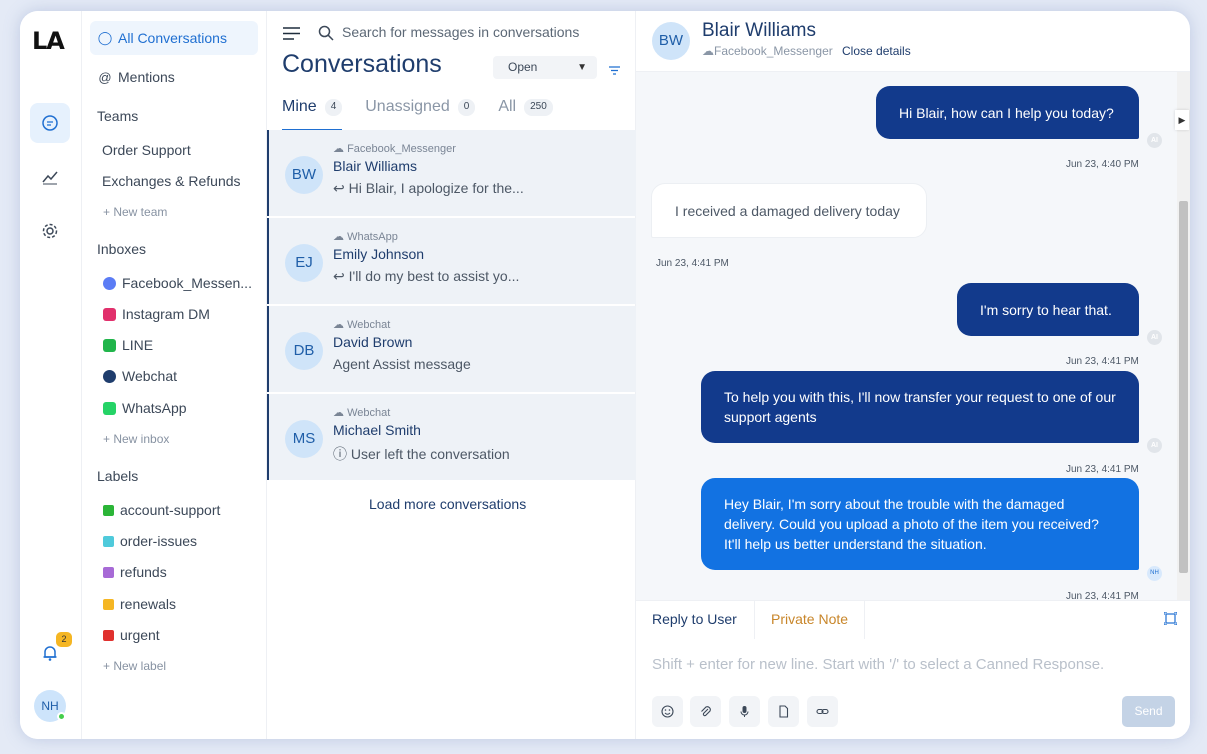 The height and width of the screenshot is (754, 1207). I want to click on sidebar-item-team: Order Support, so click(146, 150).